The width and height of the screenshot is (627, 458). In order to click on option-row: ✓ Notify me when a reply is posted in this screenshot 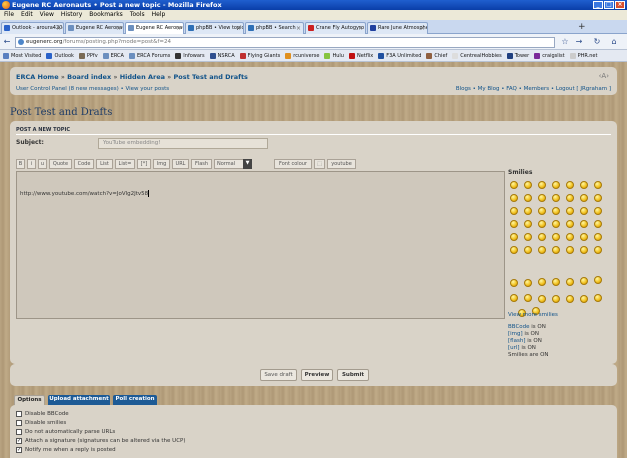, I will do `click(66, 450)`.